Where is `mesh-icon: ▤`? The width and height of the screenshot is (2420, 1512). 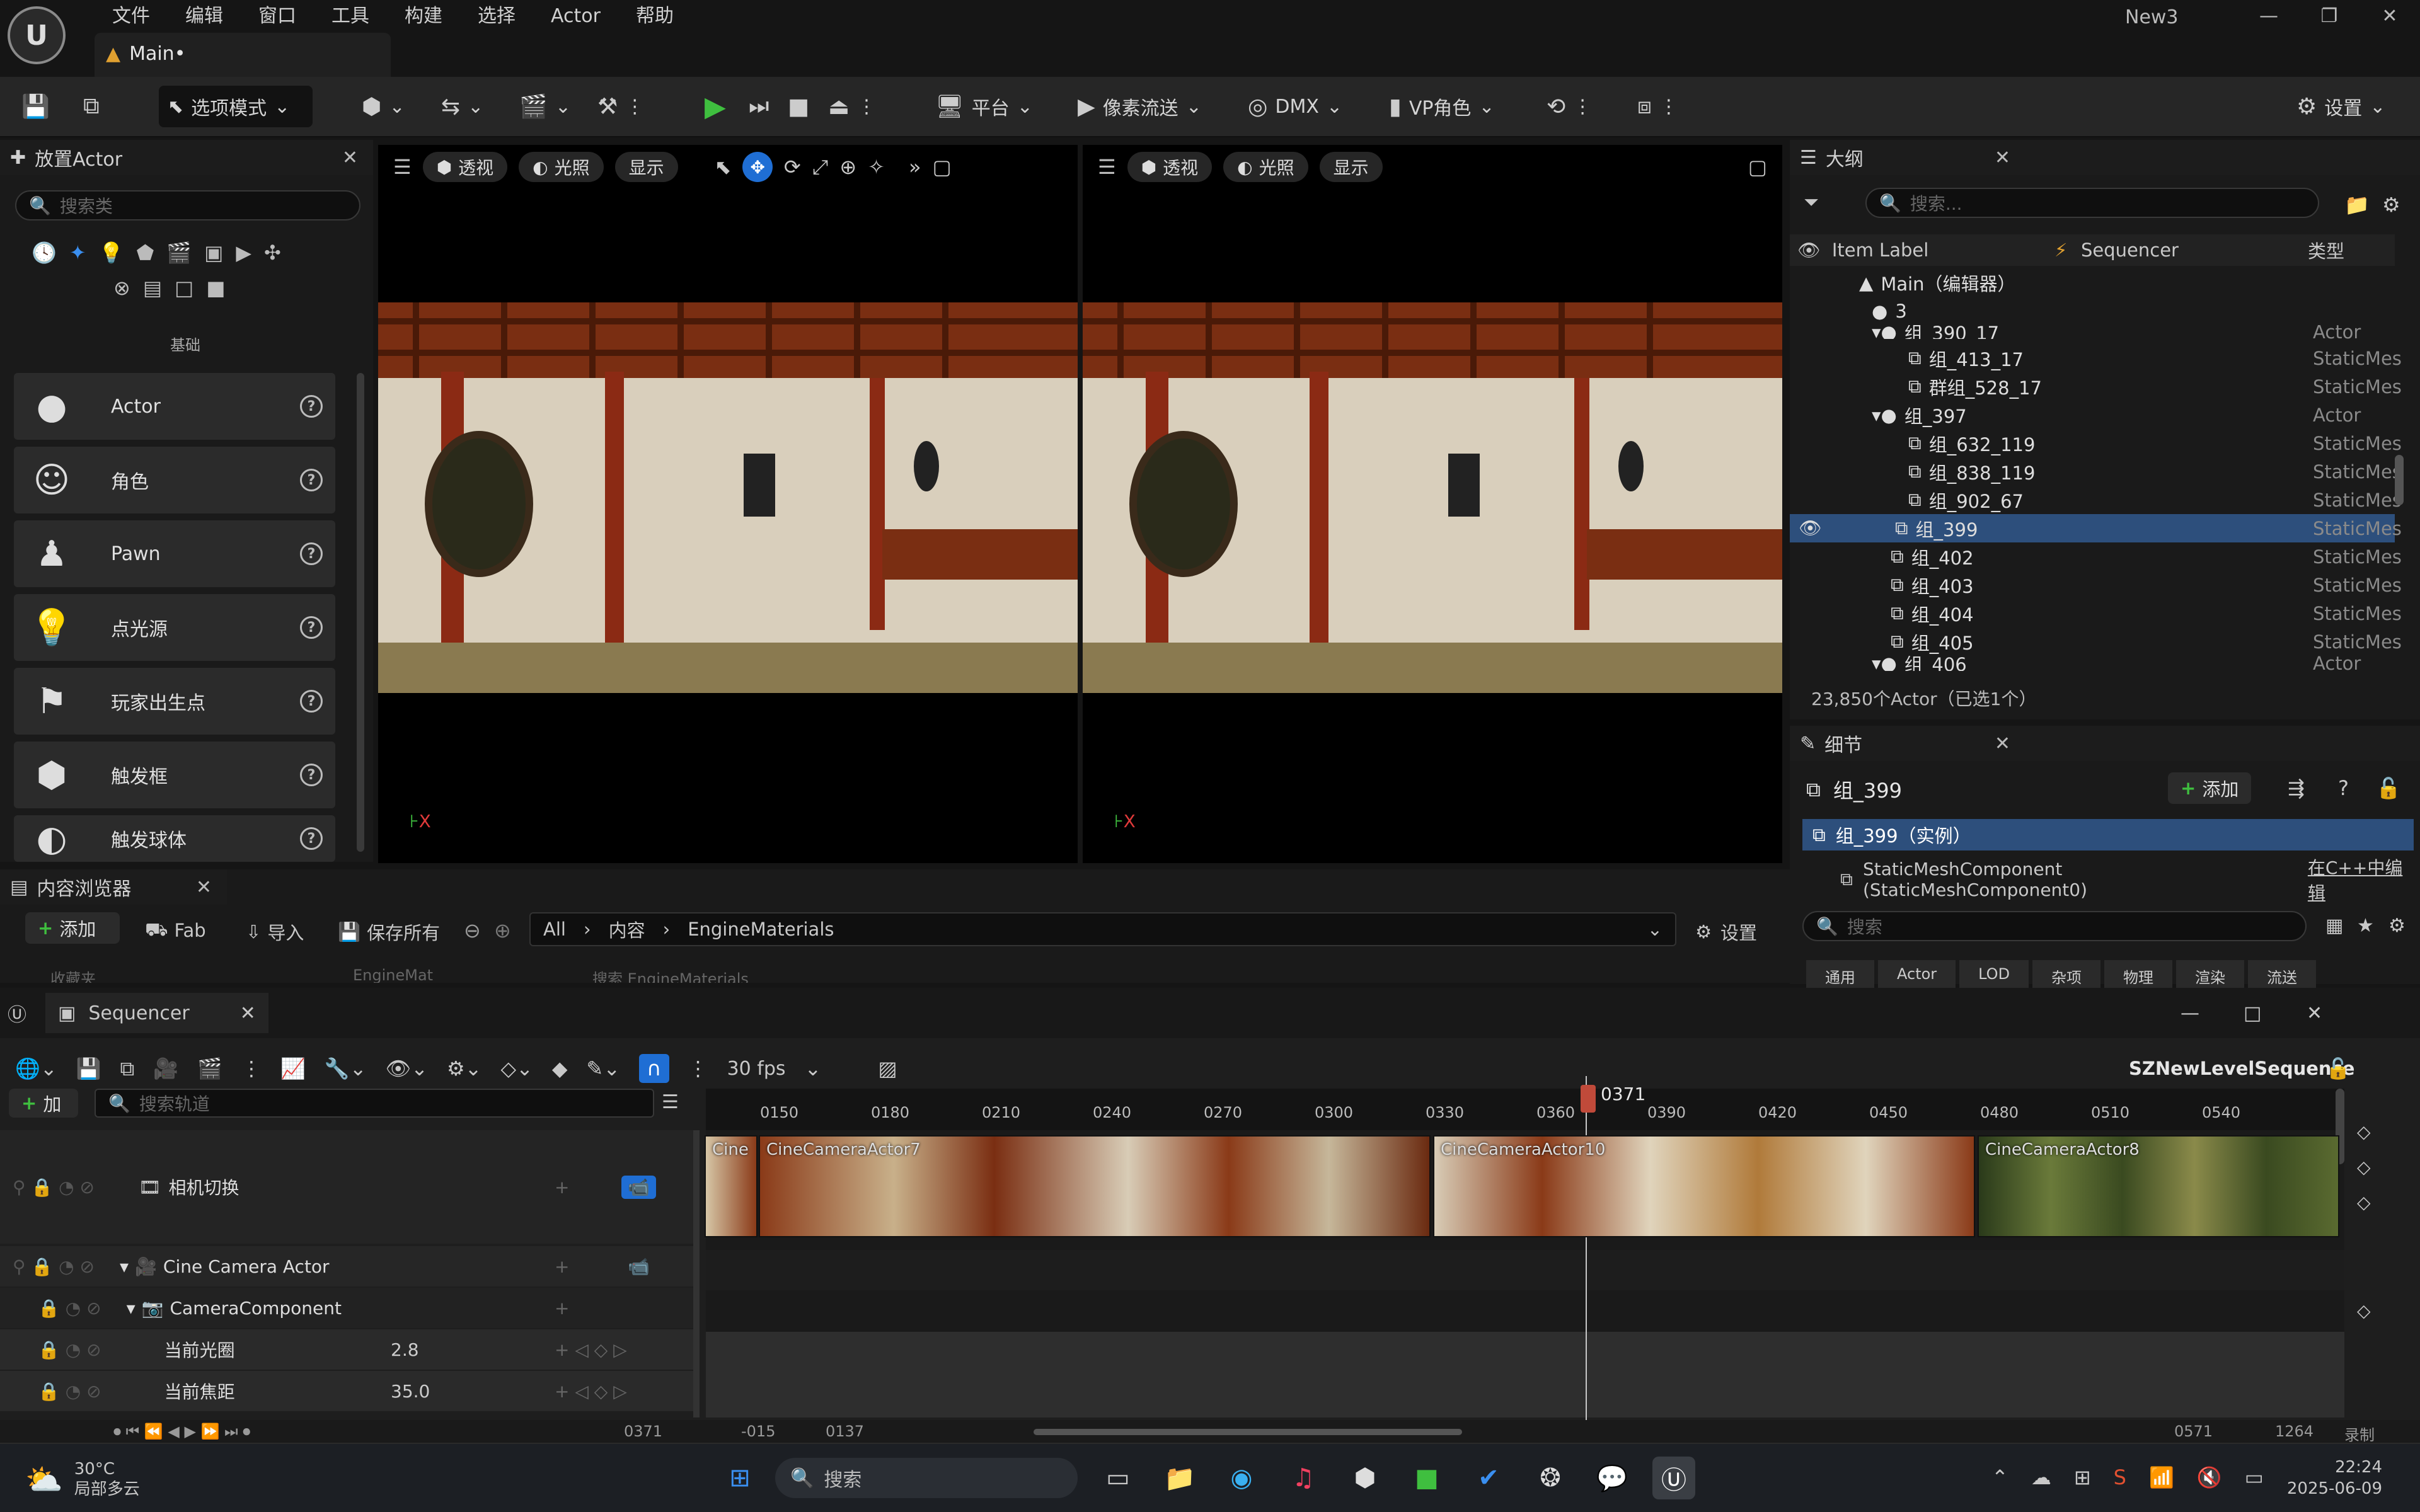
mesh-icon: ▤ is located at coordinates (152, 288).